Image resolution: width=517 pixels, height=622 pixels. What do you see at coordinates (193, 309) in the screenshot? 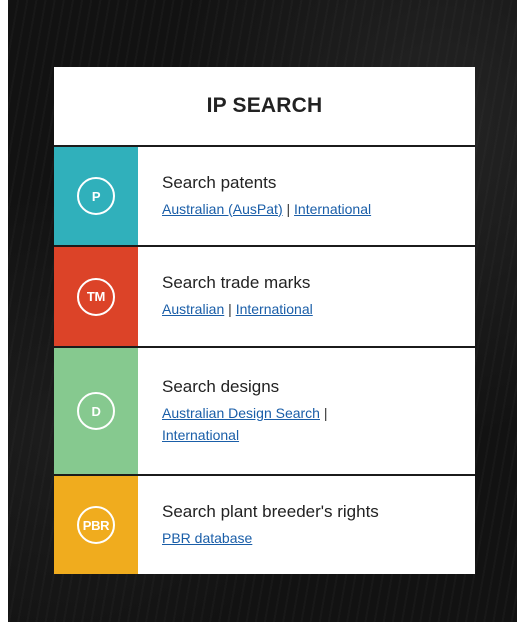
I see `link-australian-trade-marks: Australian` at bounding box center [193, 309].